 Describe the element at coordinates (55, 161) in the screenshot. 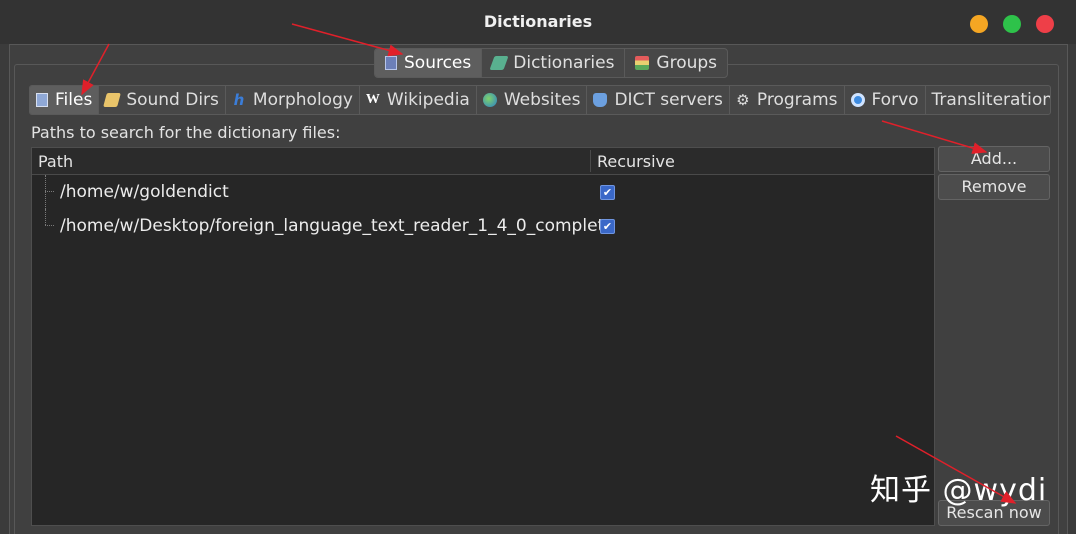

I see `column-header-path: Path` at that location.